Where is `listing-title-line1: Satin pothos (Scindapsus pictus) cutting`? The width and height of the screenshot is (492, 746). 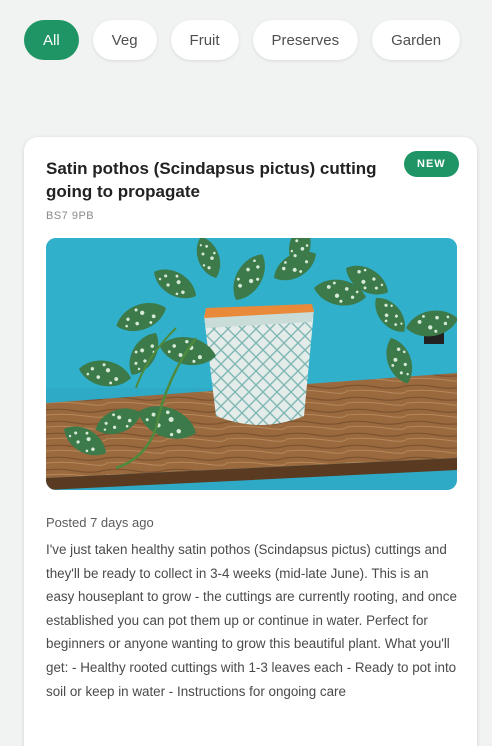 listing-title-line1: Satin pothos (Scindapsus pictus) cutting is located at coordinates (211, 168).